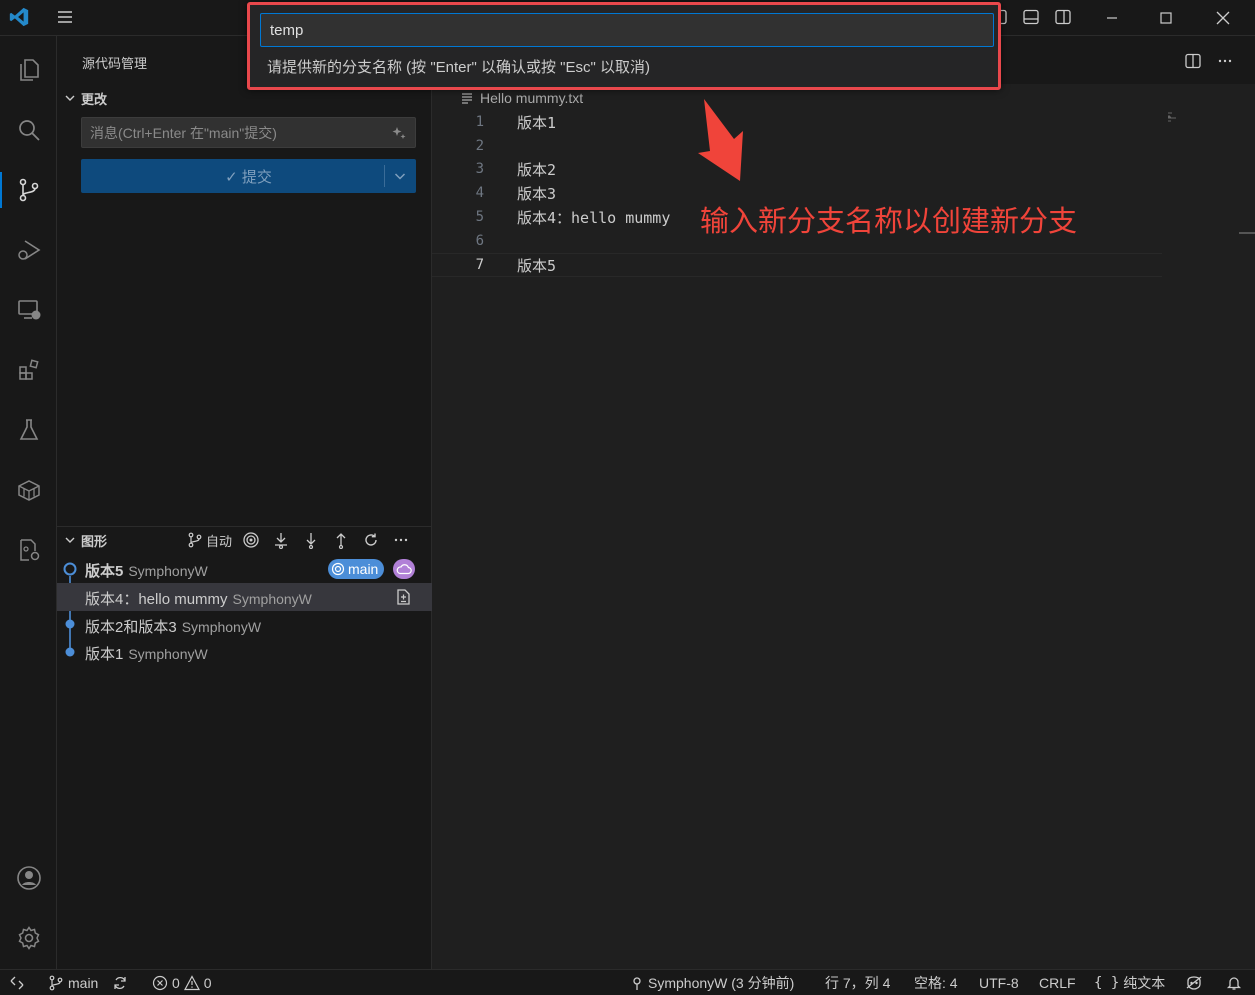  I want to click on fetch-icon, so click(281, 540).